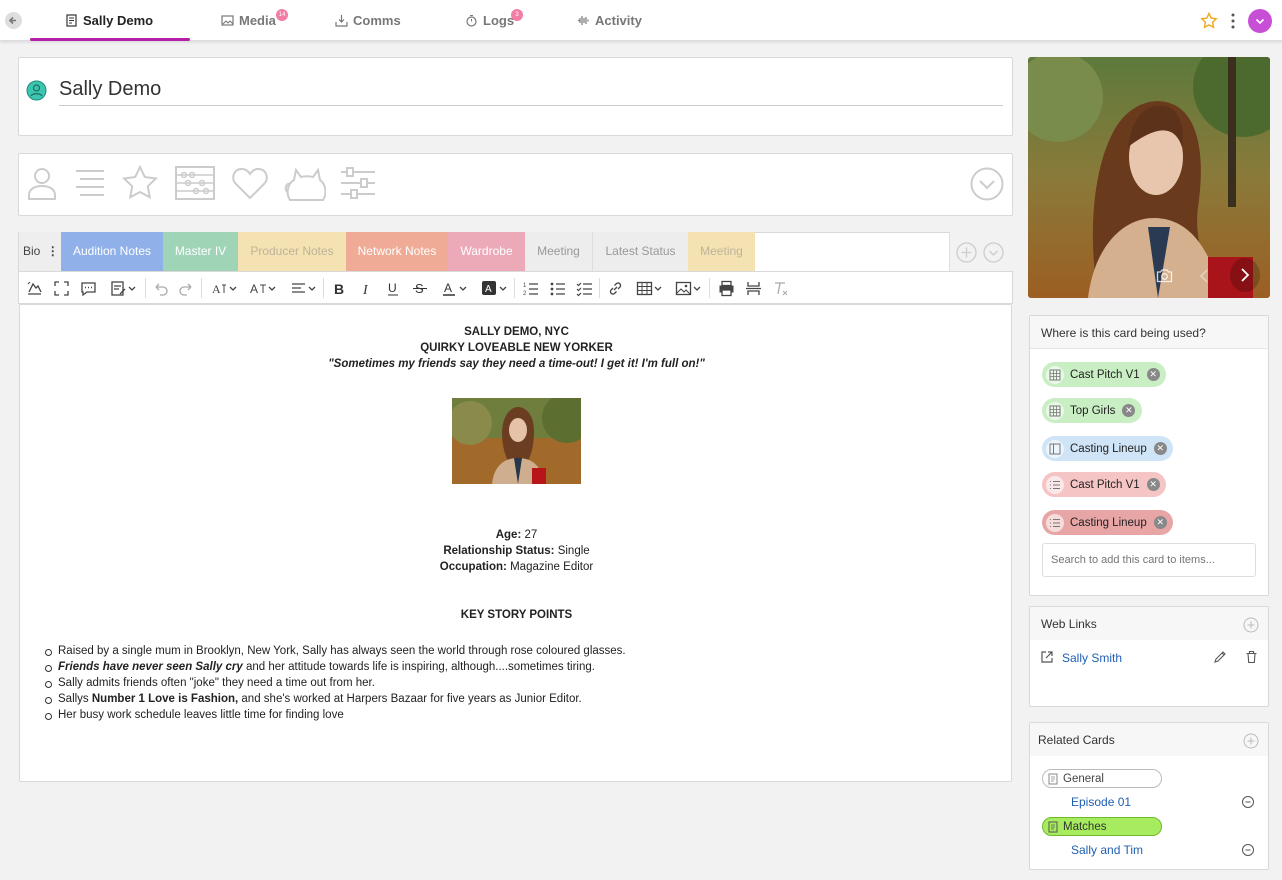 This screenshot has width=1282, height=880. Describe the element at coordinates (448, 288) in the screenshot. I see `svg-text: A` at that location.